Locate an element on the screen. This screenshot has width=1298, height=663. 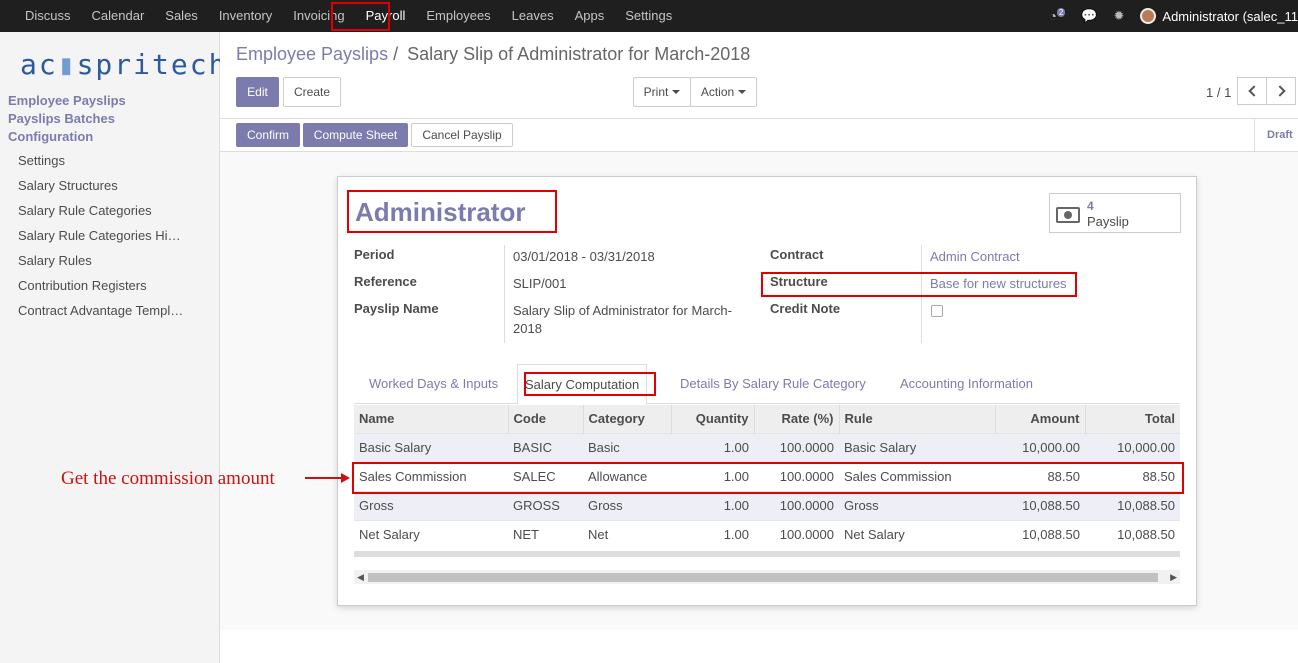
edit-button: Edit is located at coordinates (257, 92).